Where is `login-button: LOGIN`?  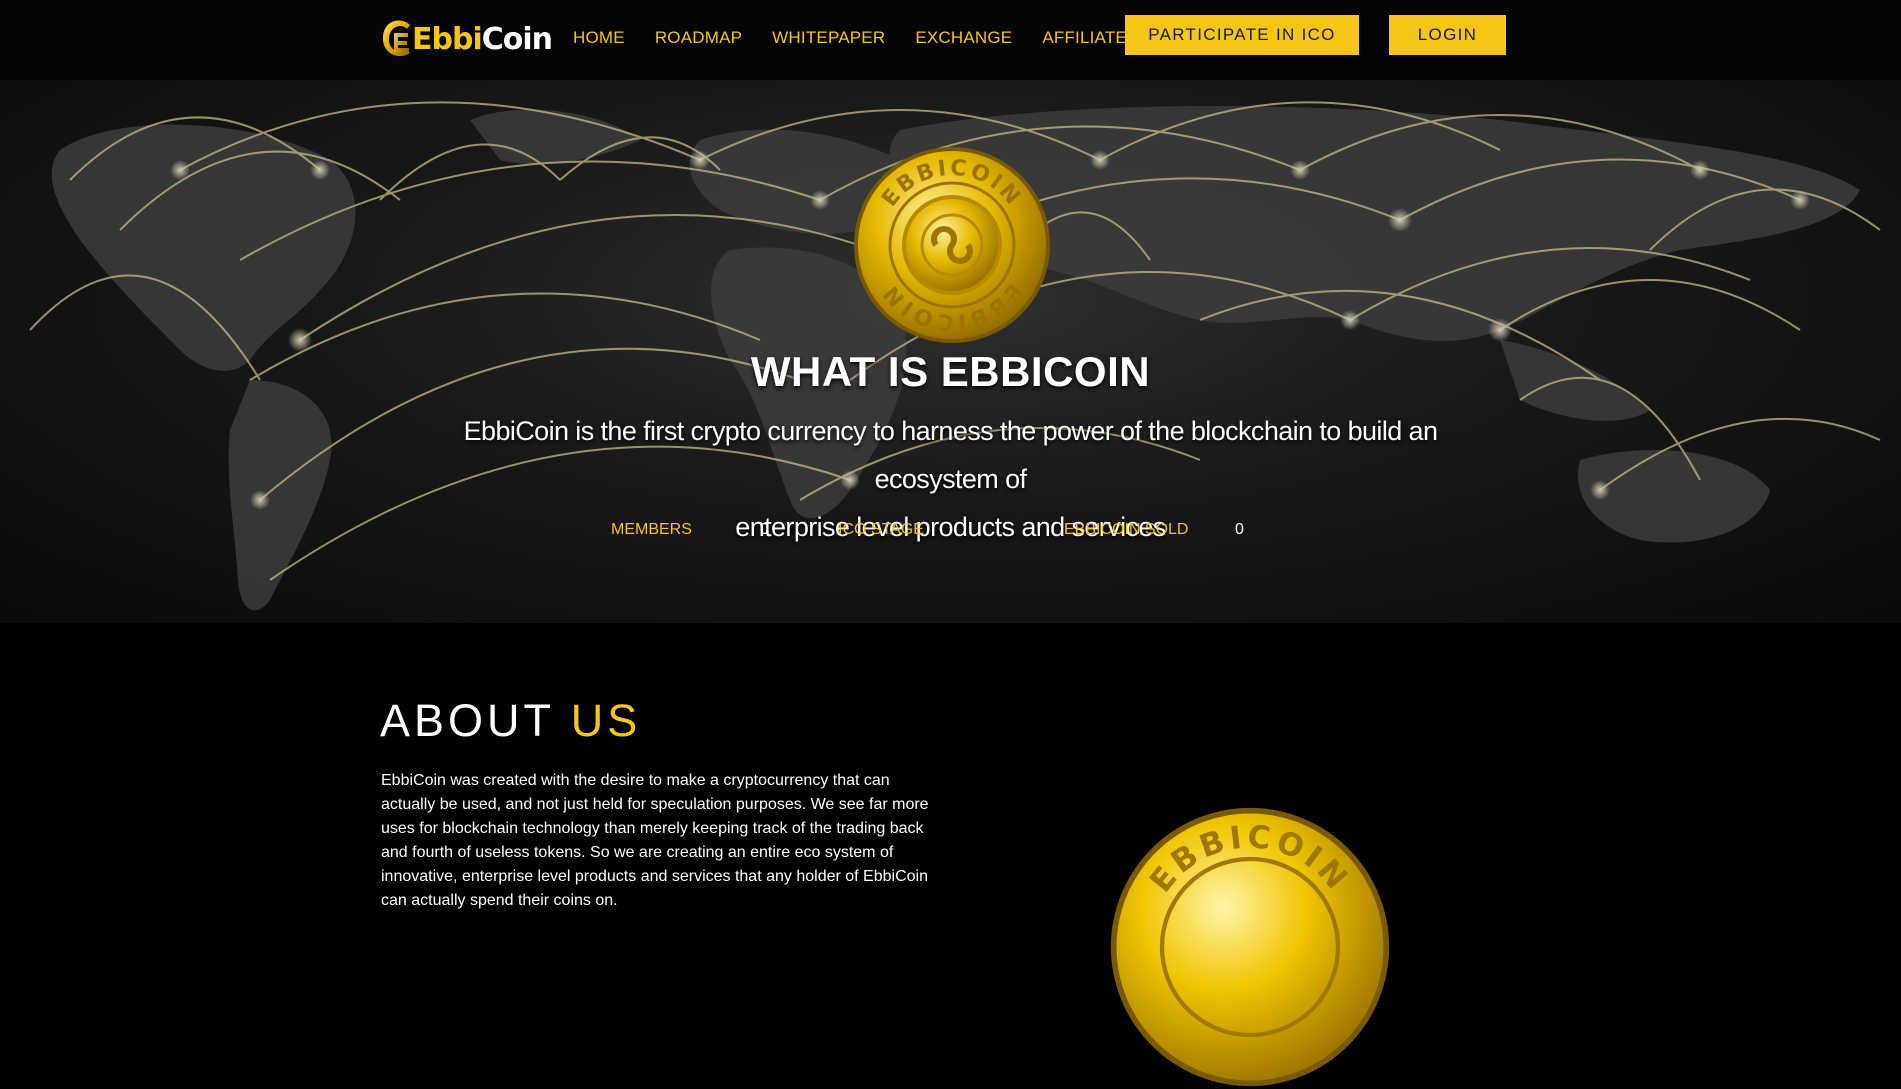 login-button: LOGIN is located at coordinates (1447, 35).